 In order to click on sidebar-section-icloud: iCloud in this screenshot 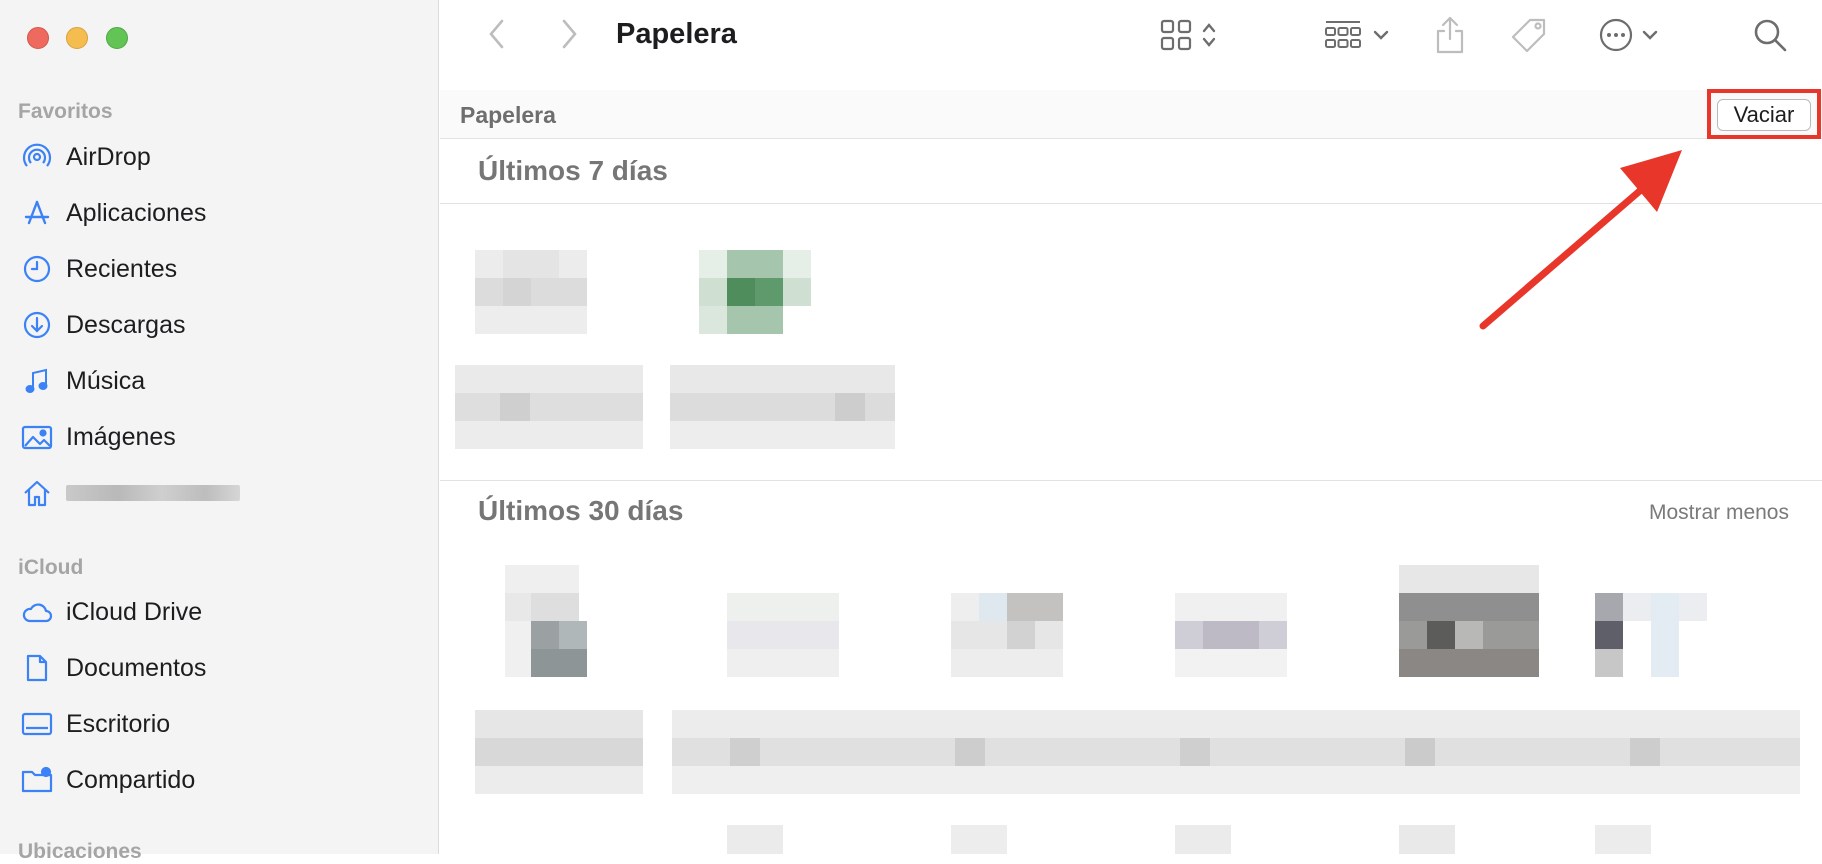, I will do `click(51, 567)`.